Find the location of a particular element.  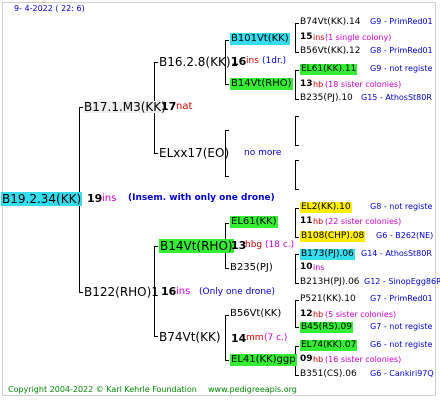

right-ref: G9 - not registe is located at coordinates (401, 68).